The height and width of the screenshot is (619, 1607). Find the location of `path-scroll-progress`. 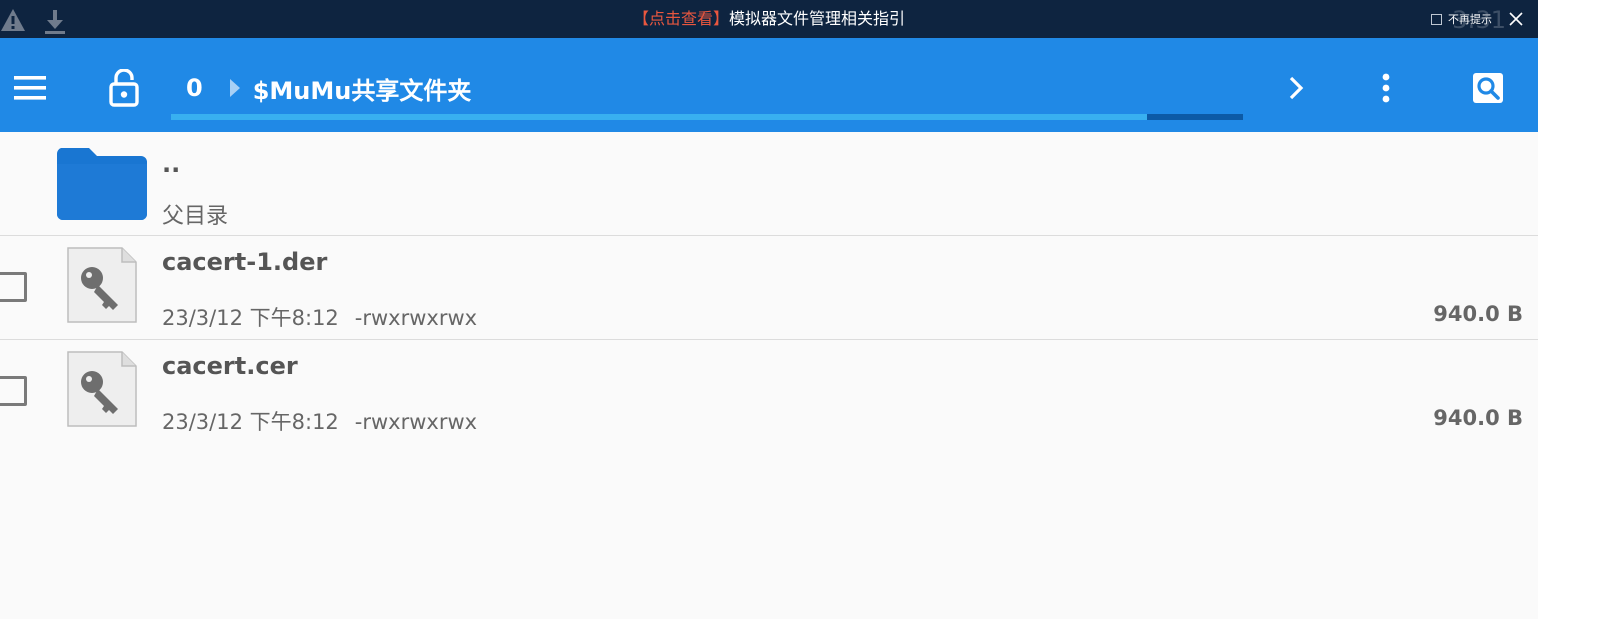

path-scroll-progress is located at coordinates (707, 117).